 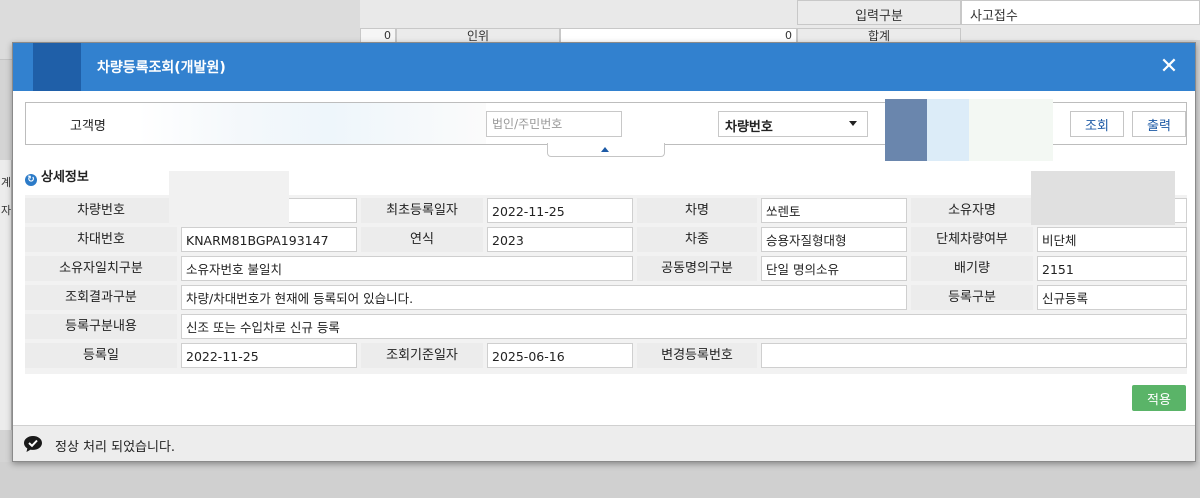 I want to click on owner-match-value: 소유자번호 불일치, so click(x=407, y=268).